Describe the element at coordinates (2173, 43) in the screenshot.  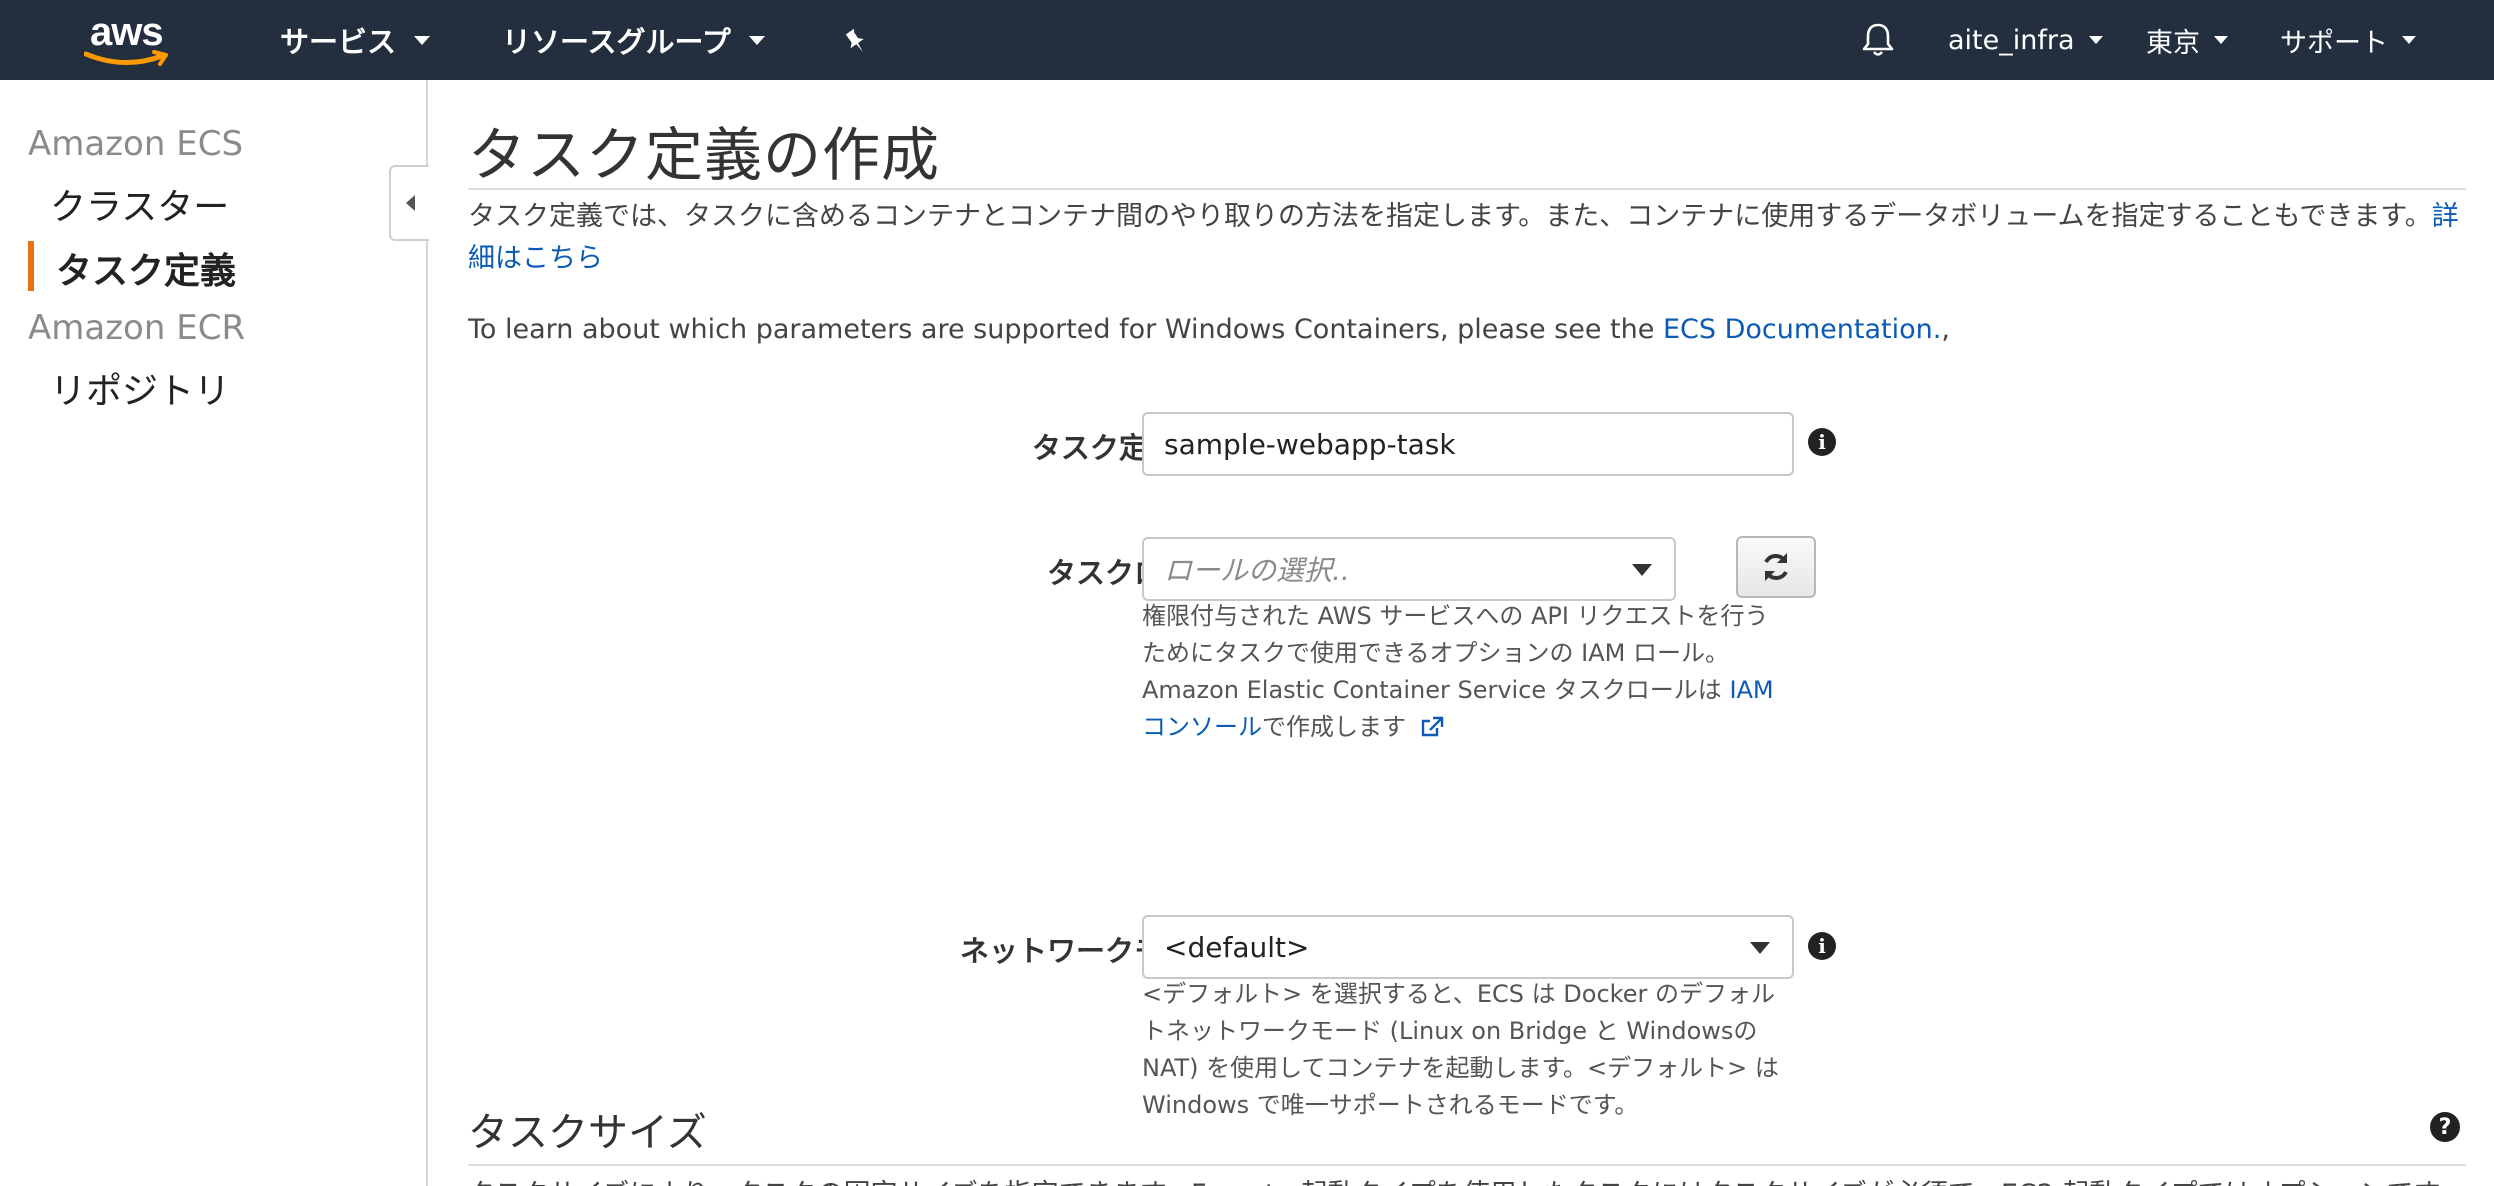
I see `region-menu-label: 東京` at that location.